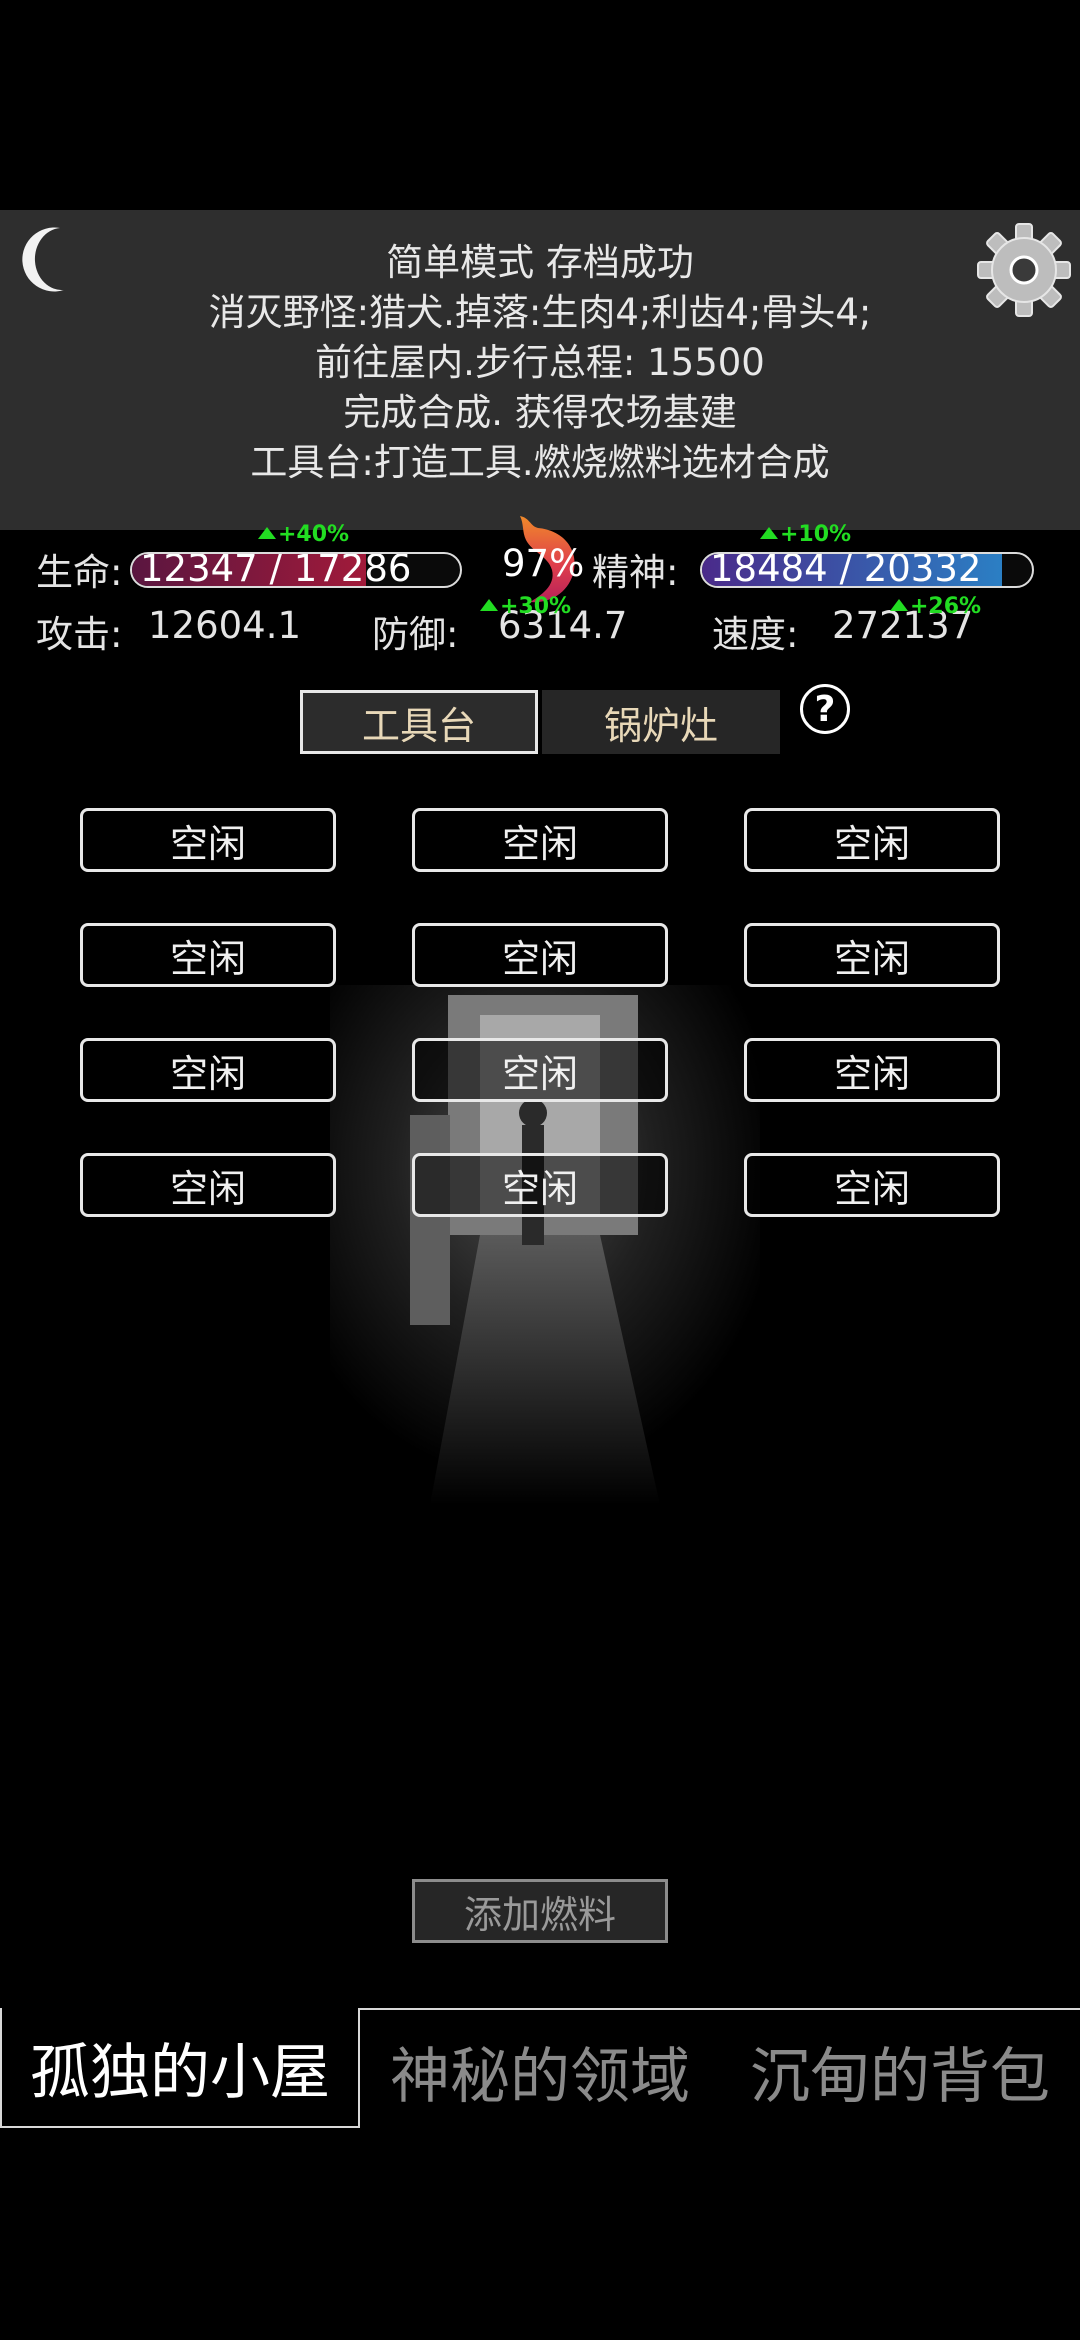  I want to click on hp-label: 生命:, so click(79, 572).